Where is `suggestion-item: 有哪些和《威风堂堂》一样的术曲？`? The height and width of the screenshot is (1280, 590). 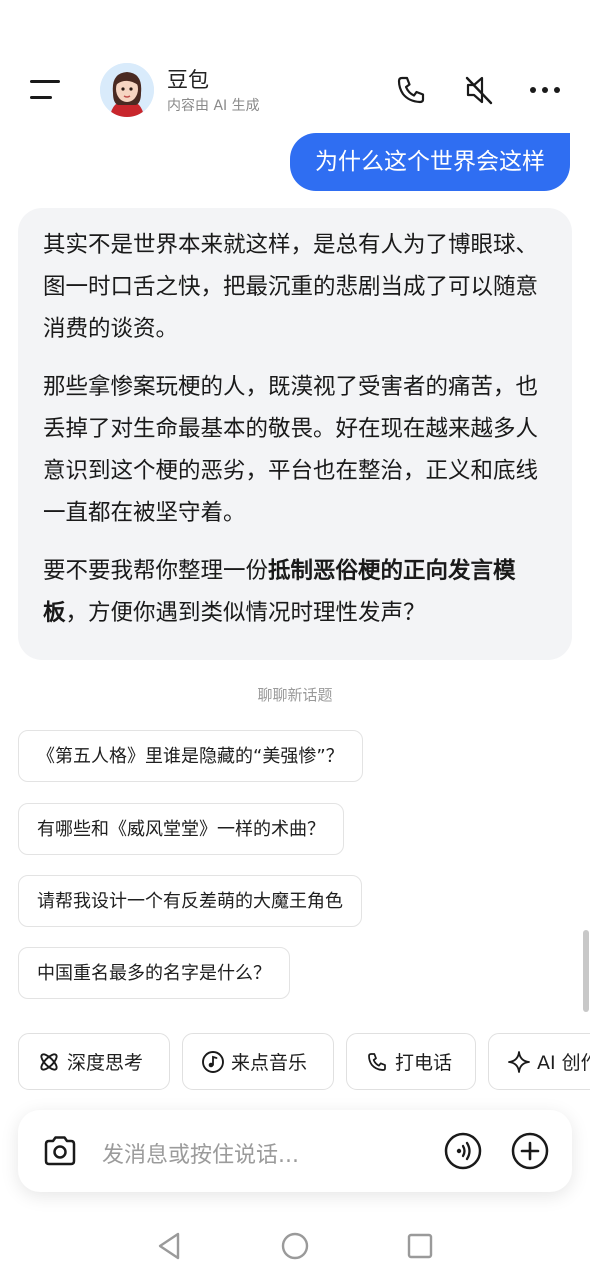 suggestion-item: 有哪些和《威风堂堂》一样的术曲？ is located at coordinates (181, 829).